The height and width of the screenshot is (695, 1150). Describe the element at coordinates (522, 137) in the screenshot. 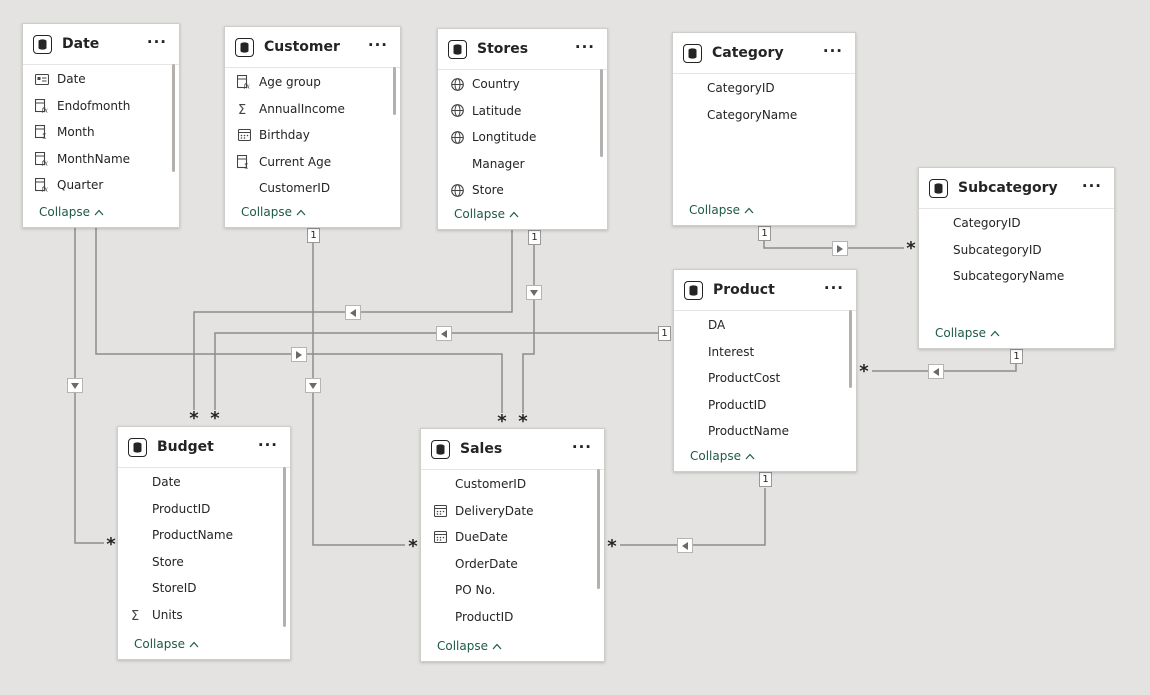

I see `field-row-longtitude: Longtitude` at that location.